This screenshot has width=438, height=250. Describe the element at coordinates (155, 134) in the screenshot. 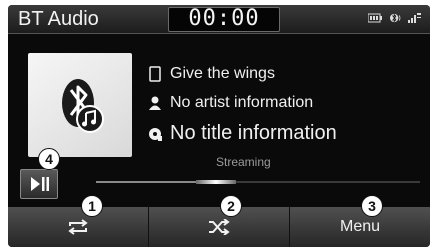

I see `disc-icon` at that location.